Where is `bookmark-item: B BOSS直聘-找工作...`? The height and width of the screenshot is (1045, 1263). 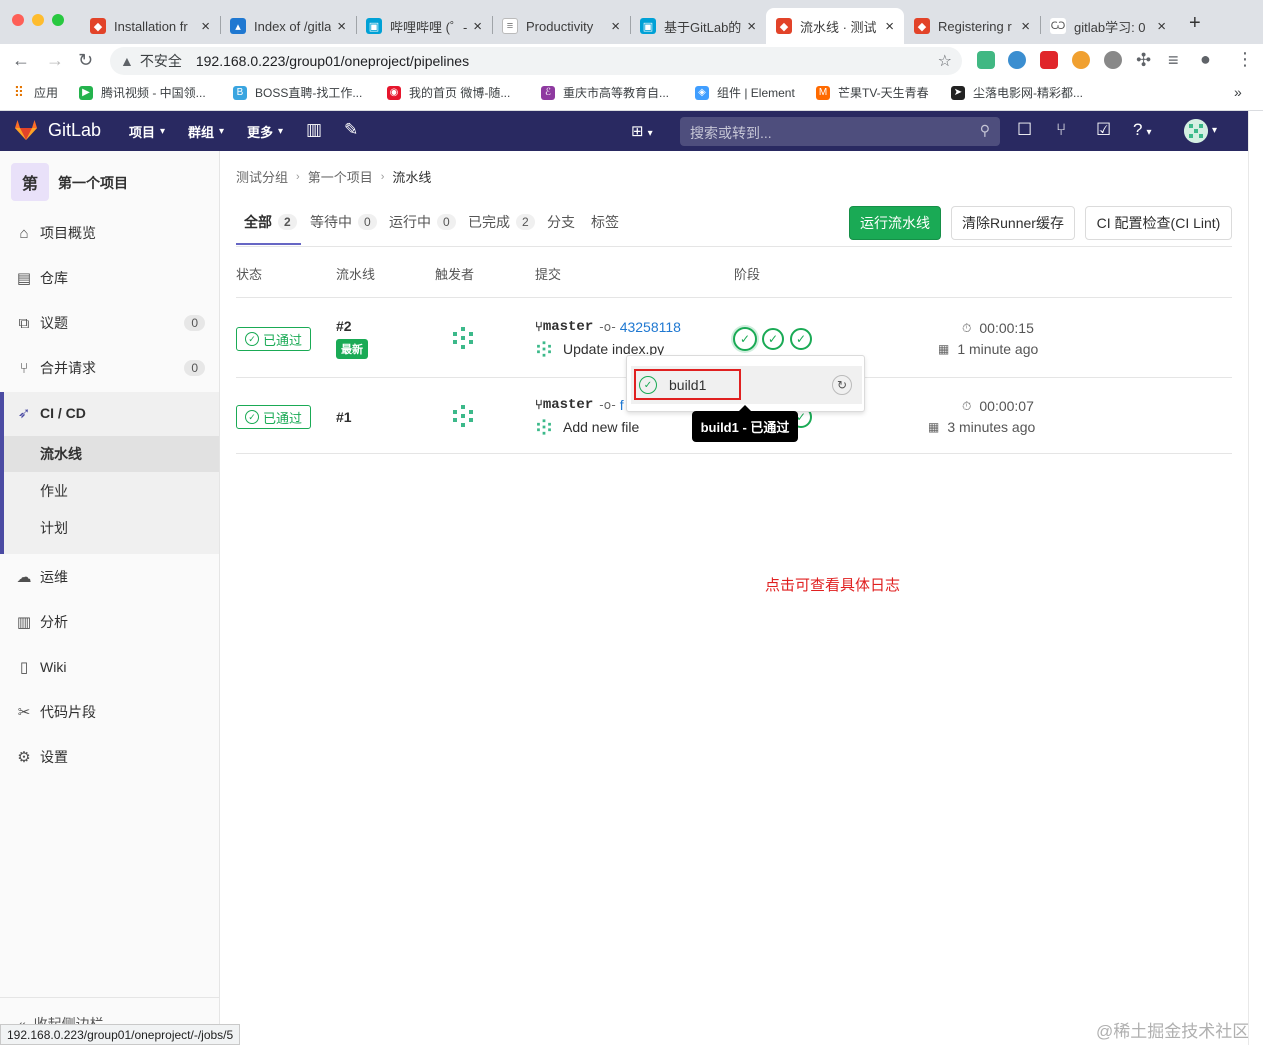
bookmark-item: B BOSS直聘-找工作... is located at coordinates (297, 92).